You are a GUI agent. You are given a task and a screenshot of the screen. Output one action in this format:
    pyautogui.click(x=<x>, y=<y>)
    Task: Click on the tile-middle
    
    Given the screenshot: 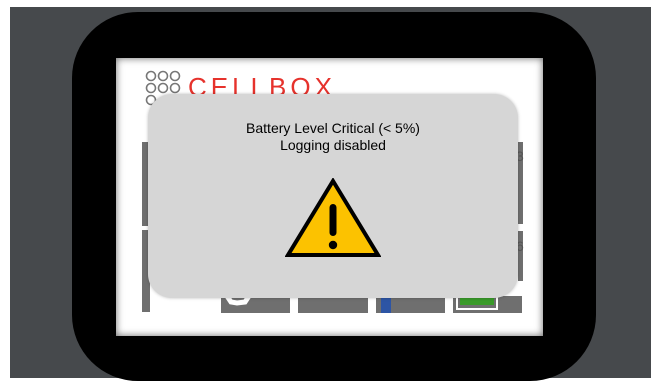 What is the action you would take?
    pyautogui.click(x=333, y=304)
    